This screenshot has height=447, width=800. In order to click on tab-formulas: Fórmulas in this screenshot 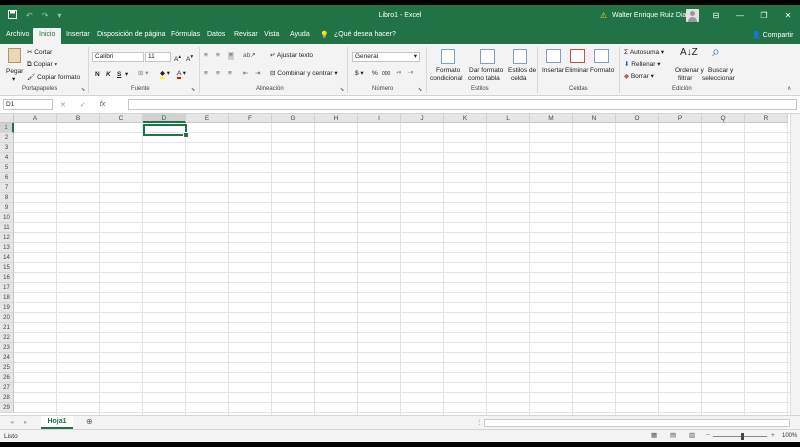, I will do `click(185, 34)`.